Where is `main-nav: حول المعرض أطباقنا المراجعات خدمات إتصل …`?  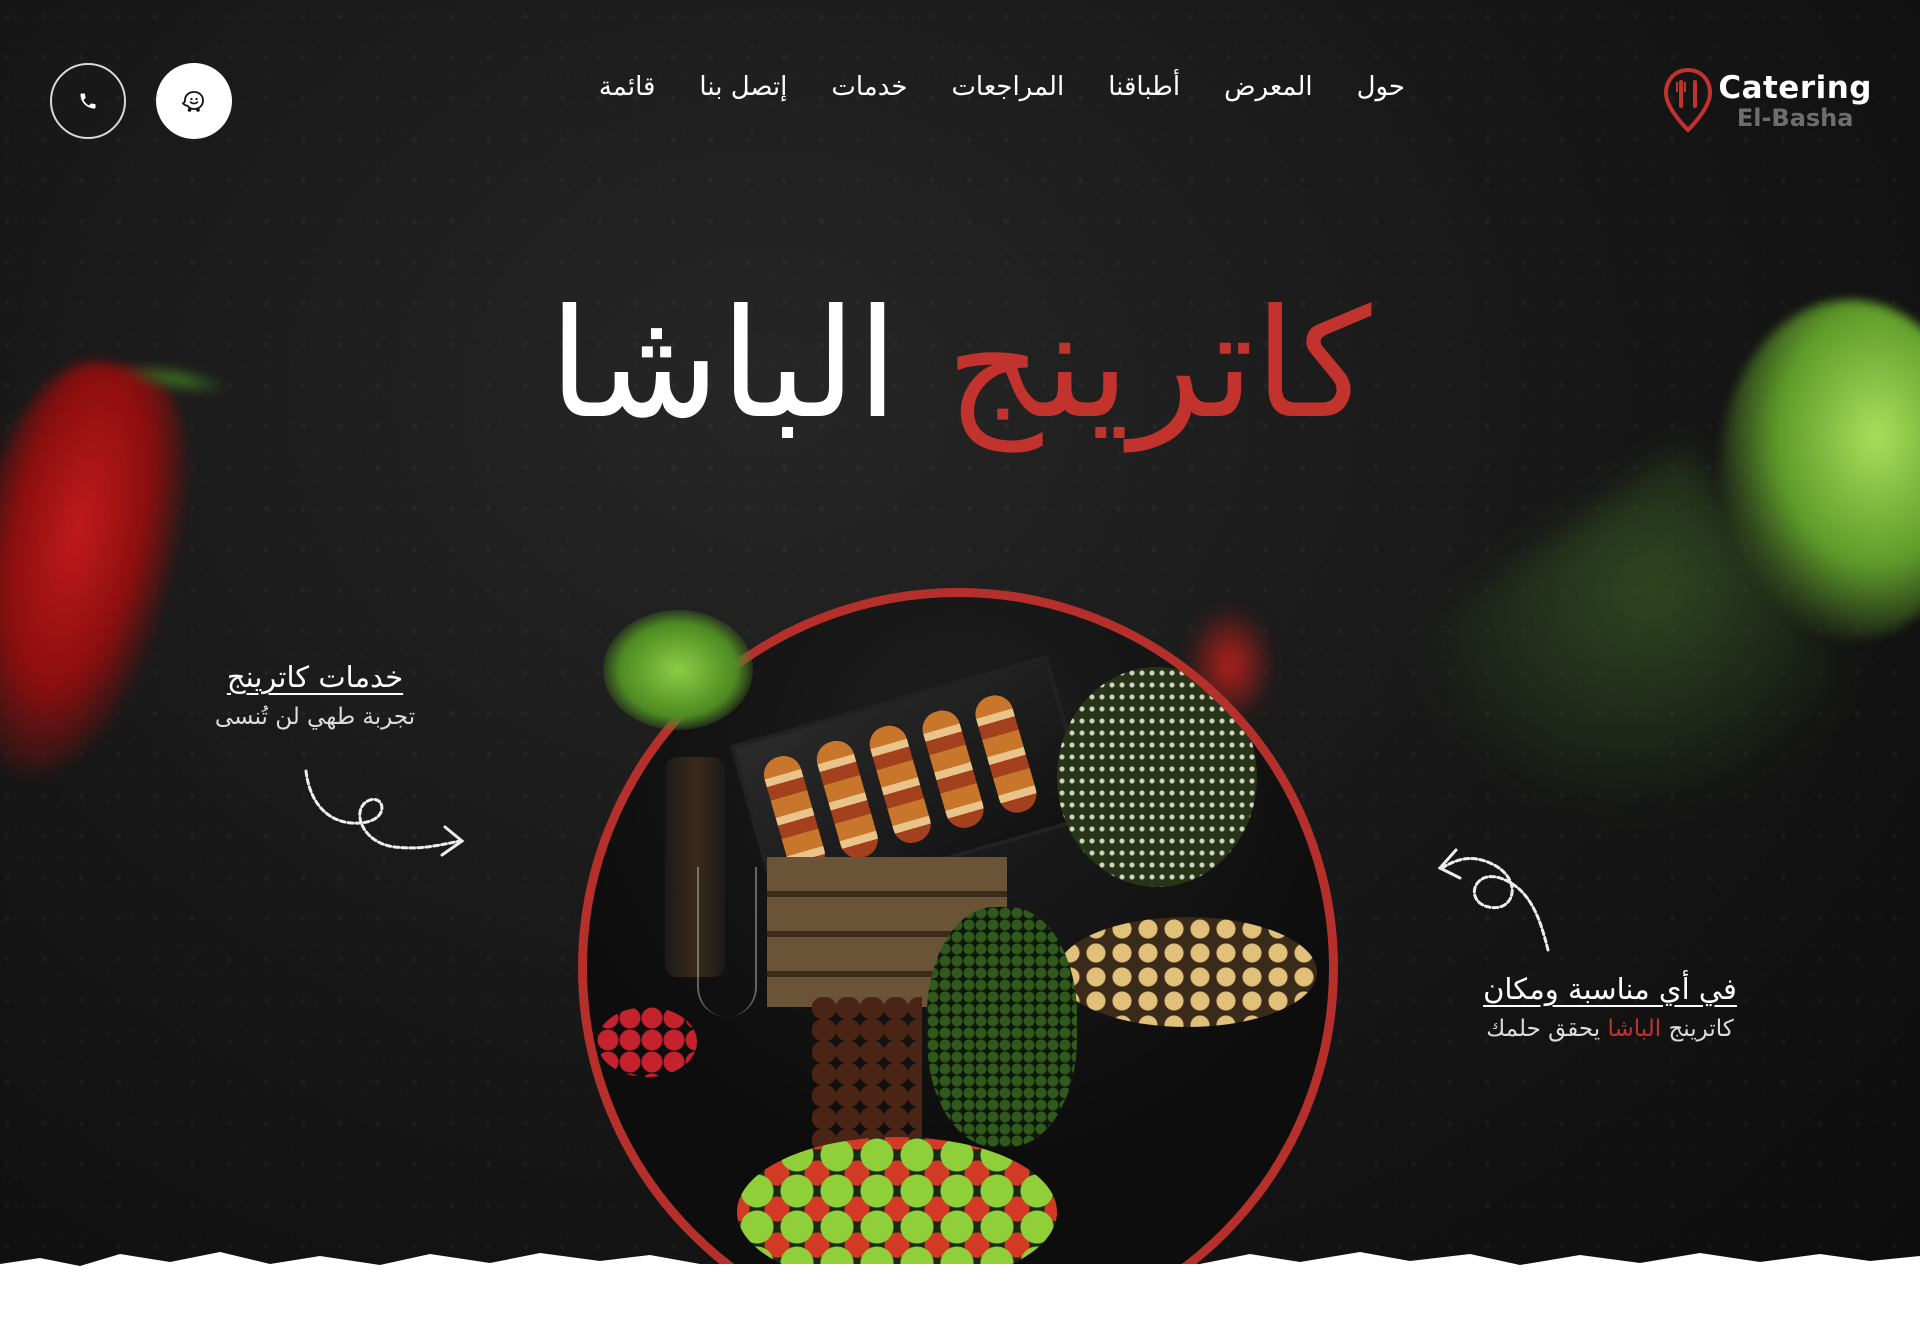
main-nav: حول المعرض أطباقنا المراجعات خدمات إتصل … is located at coordinates (1002, 87).